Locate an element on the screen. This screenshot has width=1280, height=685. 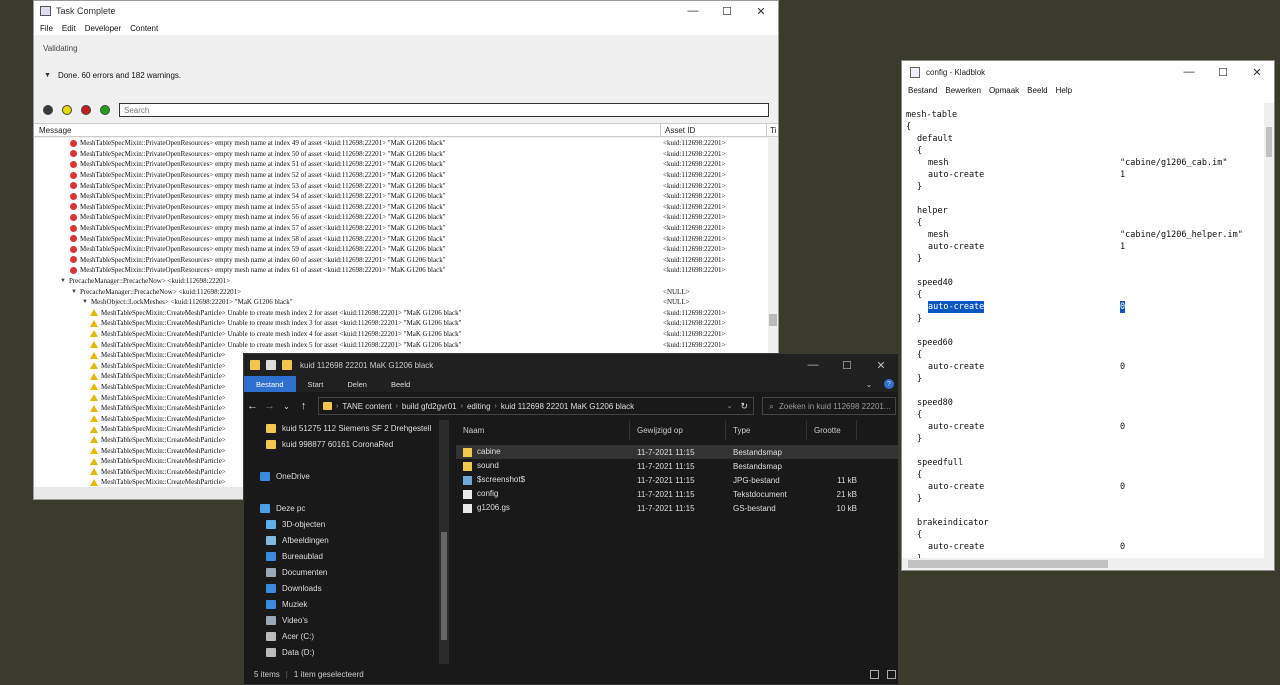
breadcrumb-editing: editing is located at coordinates (479, 406).